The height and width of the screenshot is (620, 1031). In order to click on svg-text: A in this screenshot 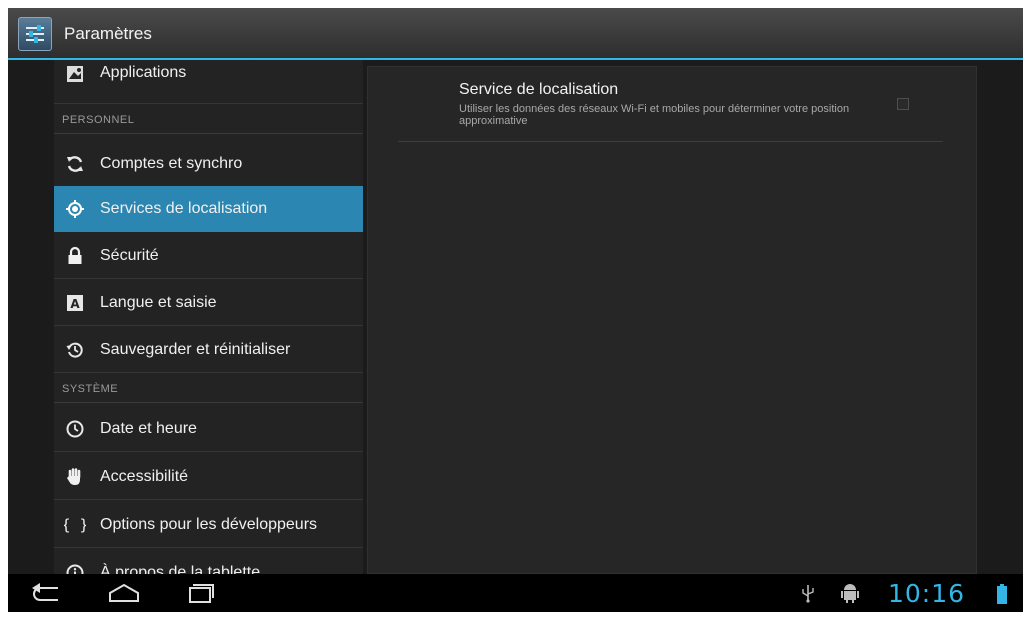, I will do `click(75, 304)`.